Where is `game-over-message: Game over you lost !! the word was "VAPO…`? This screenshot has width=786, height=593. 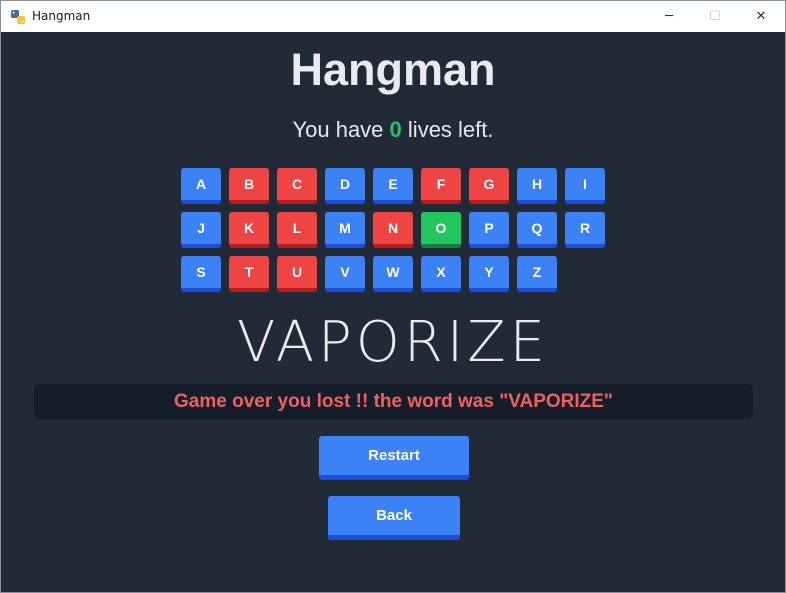
game-over-message: Game over you lost !! the word was "VAPO… is located at coordinates (393, 401).